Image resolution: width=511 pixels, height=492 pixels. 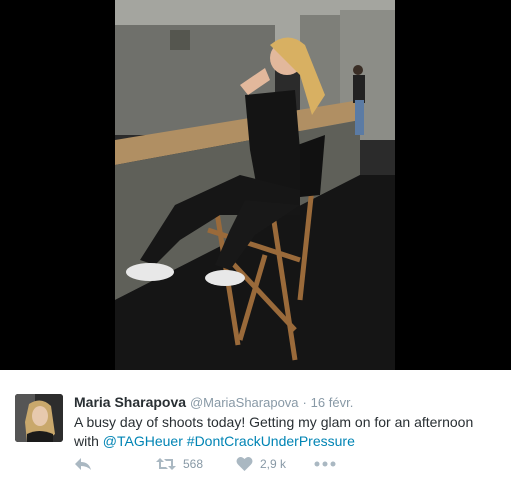 I want to click on hashtag-link: #DontCrackUnderPressure, so click(x=271, y=441).